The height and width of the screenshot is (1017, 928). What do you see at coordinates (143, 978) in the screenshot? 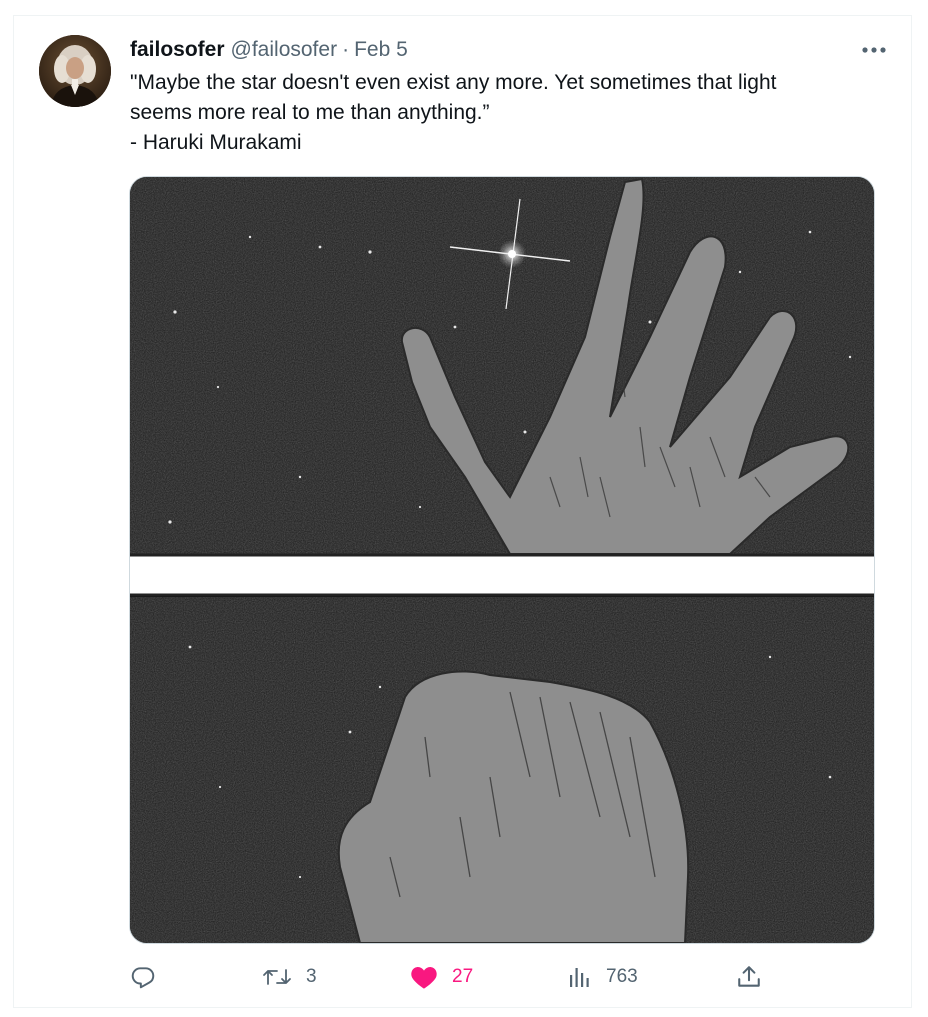
I see `reply-icon` at bounding box center [143, 978].